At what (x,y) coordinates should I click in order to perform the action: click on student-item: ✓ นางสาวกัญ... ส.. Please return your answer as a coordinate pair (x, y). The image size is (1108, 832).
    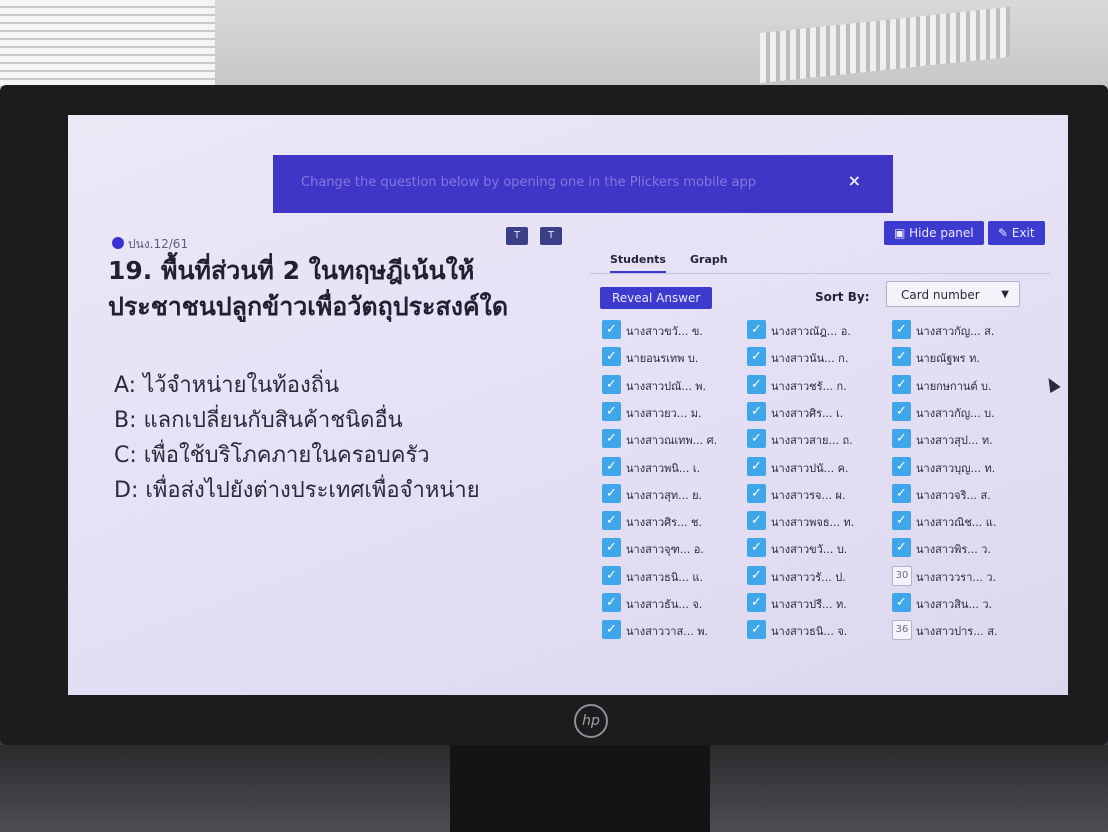
    Looking at the image, I should click on (967, 330).